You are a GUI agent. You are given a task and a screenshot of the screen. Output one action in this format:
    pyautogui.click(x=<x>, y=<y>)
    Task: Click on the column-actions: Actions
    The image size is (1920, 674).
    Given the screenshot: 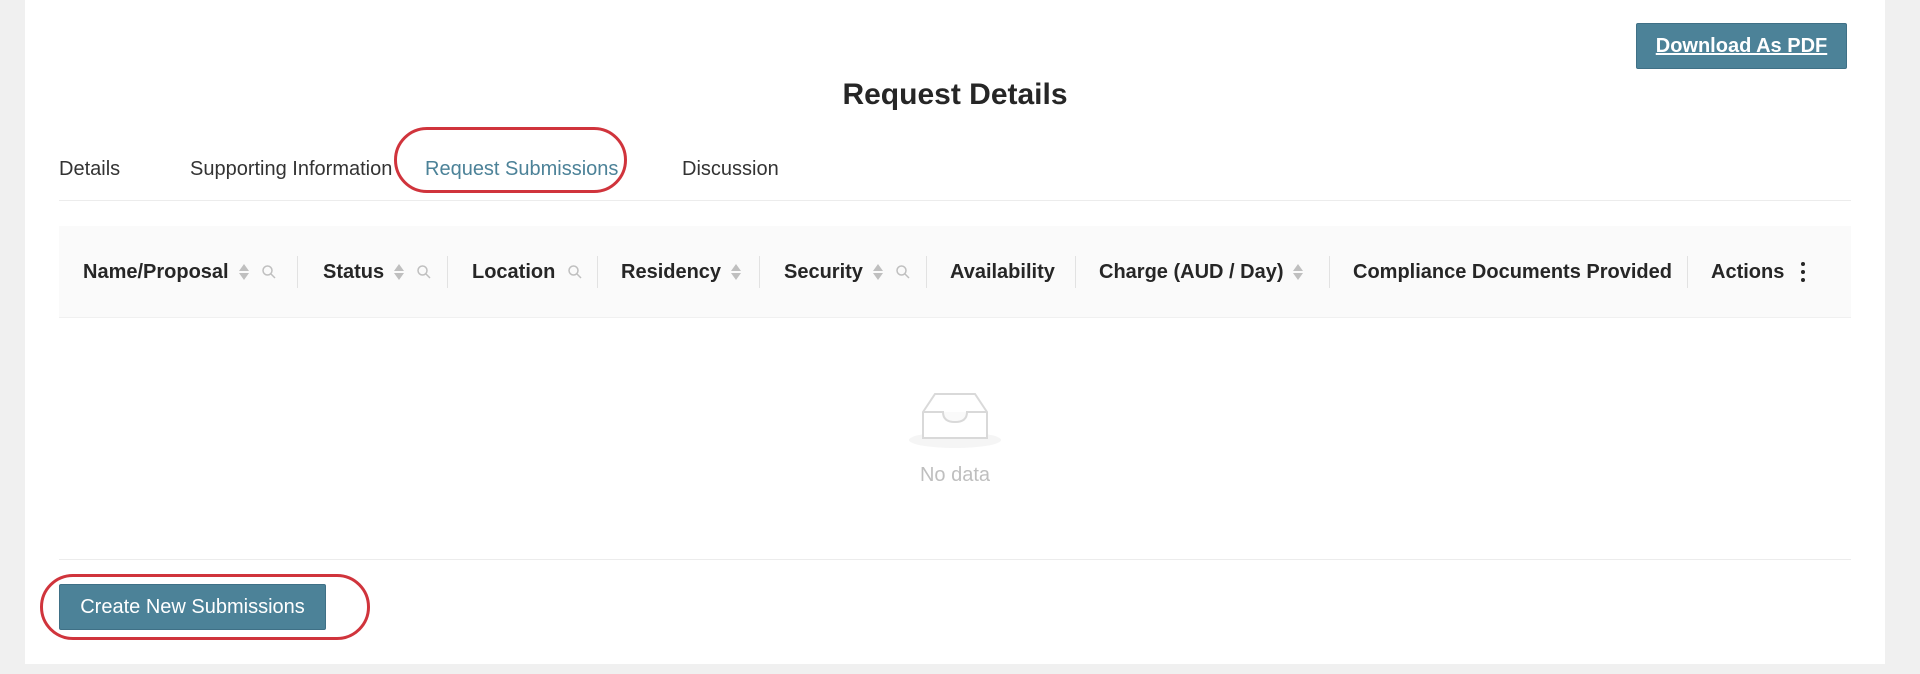 What is the action you would take?
    pyautogui.click(x=1735, y=272)
    